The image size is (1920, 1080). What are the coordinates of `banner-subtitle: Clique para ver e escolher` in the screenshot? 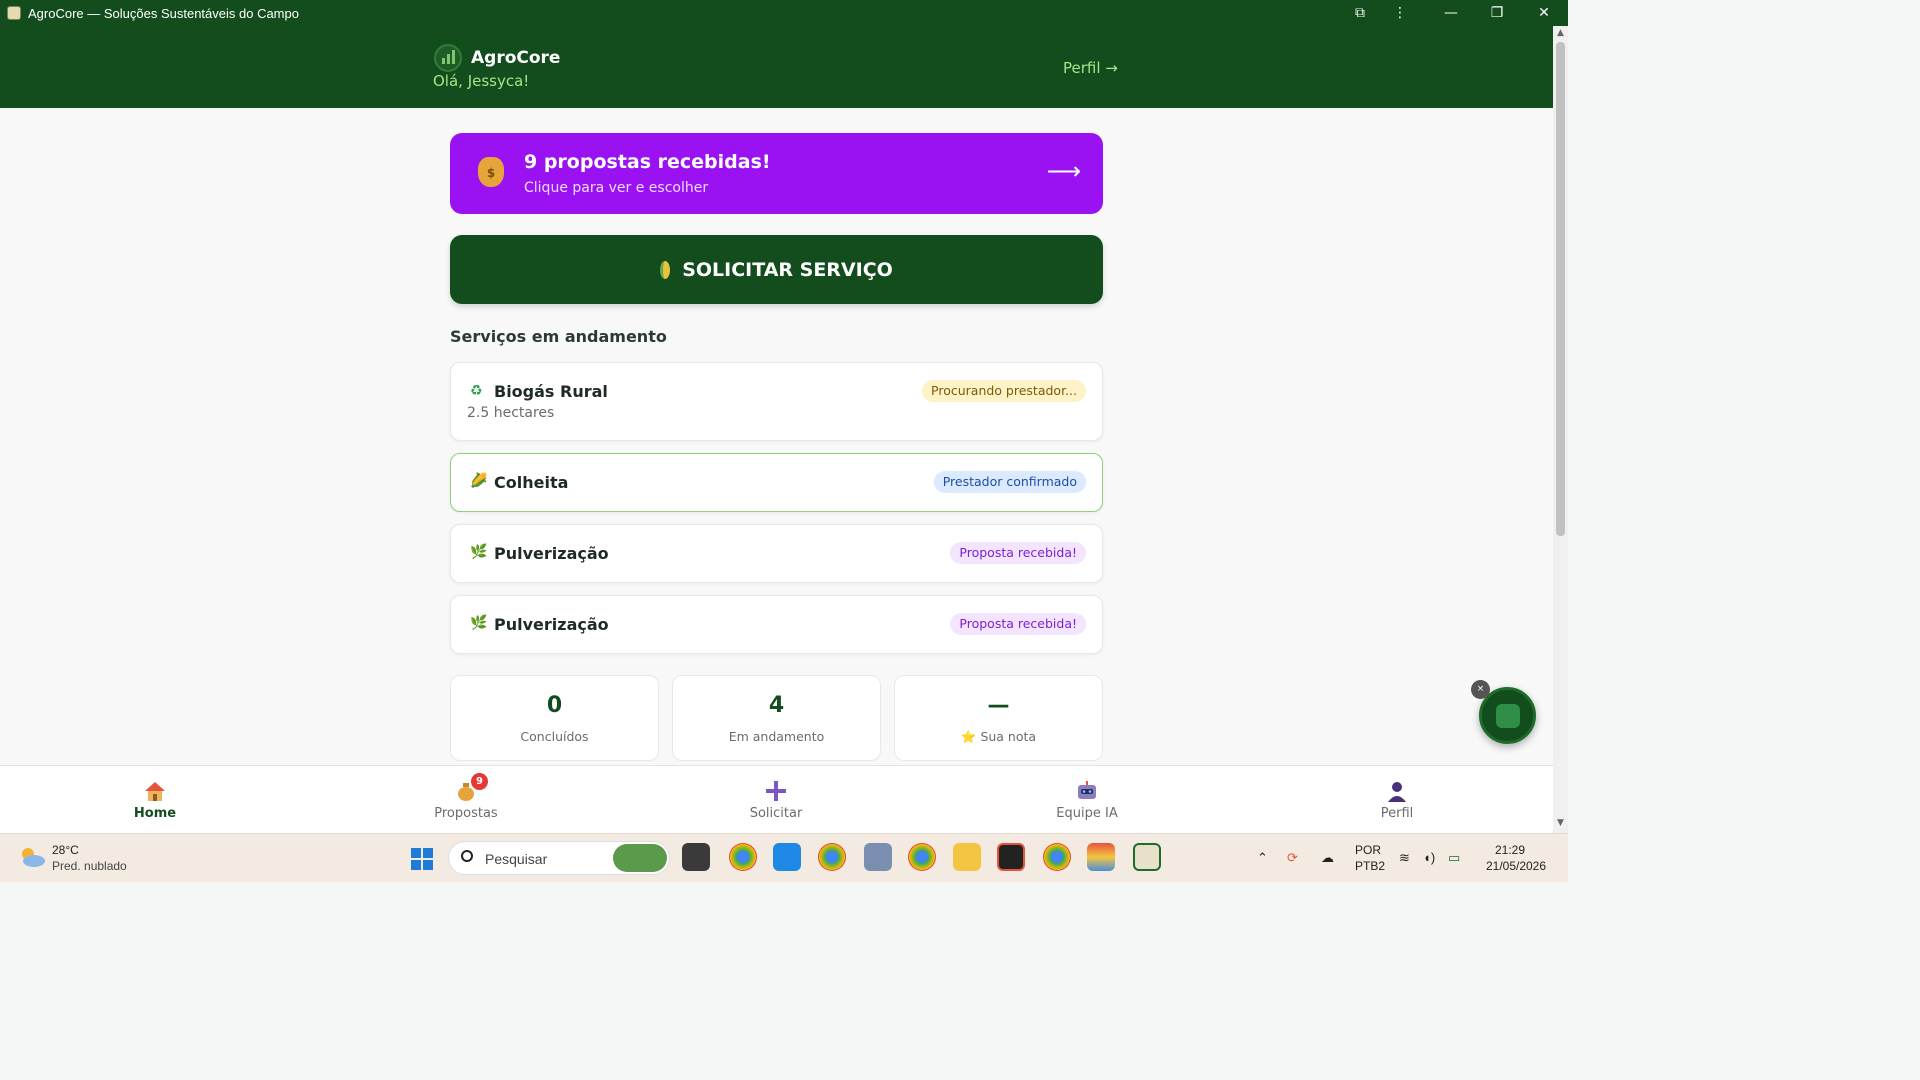 It's located at (616, 188).